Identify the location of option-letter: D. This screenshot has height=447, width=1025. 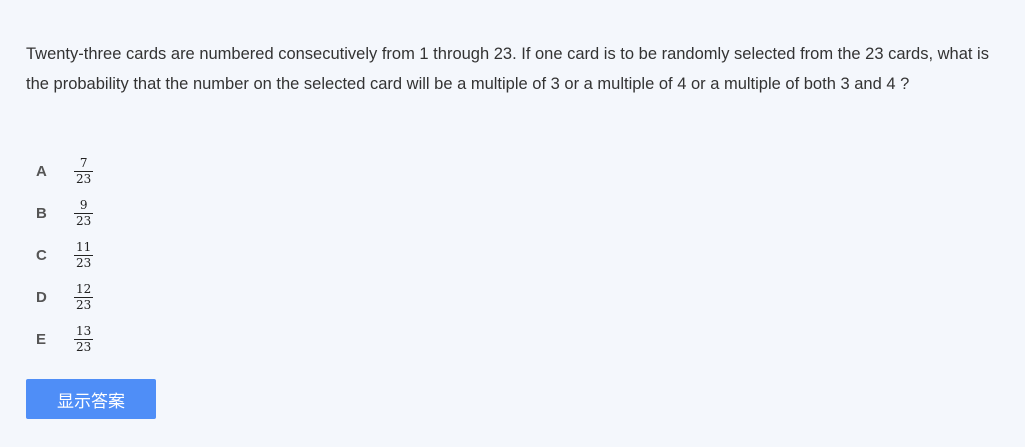
(41, 297).